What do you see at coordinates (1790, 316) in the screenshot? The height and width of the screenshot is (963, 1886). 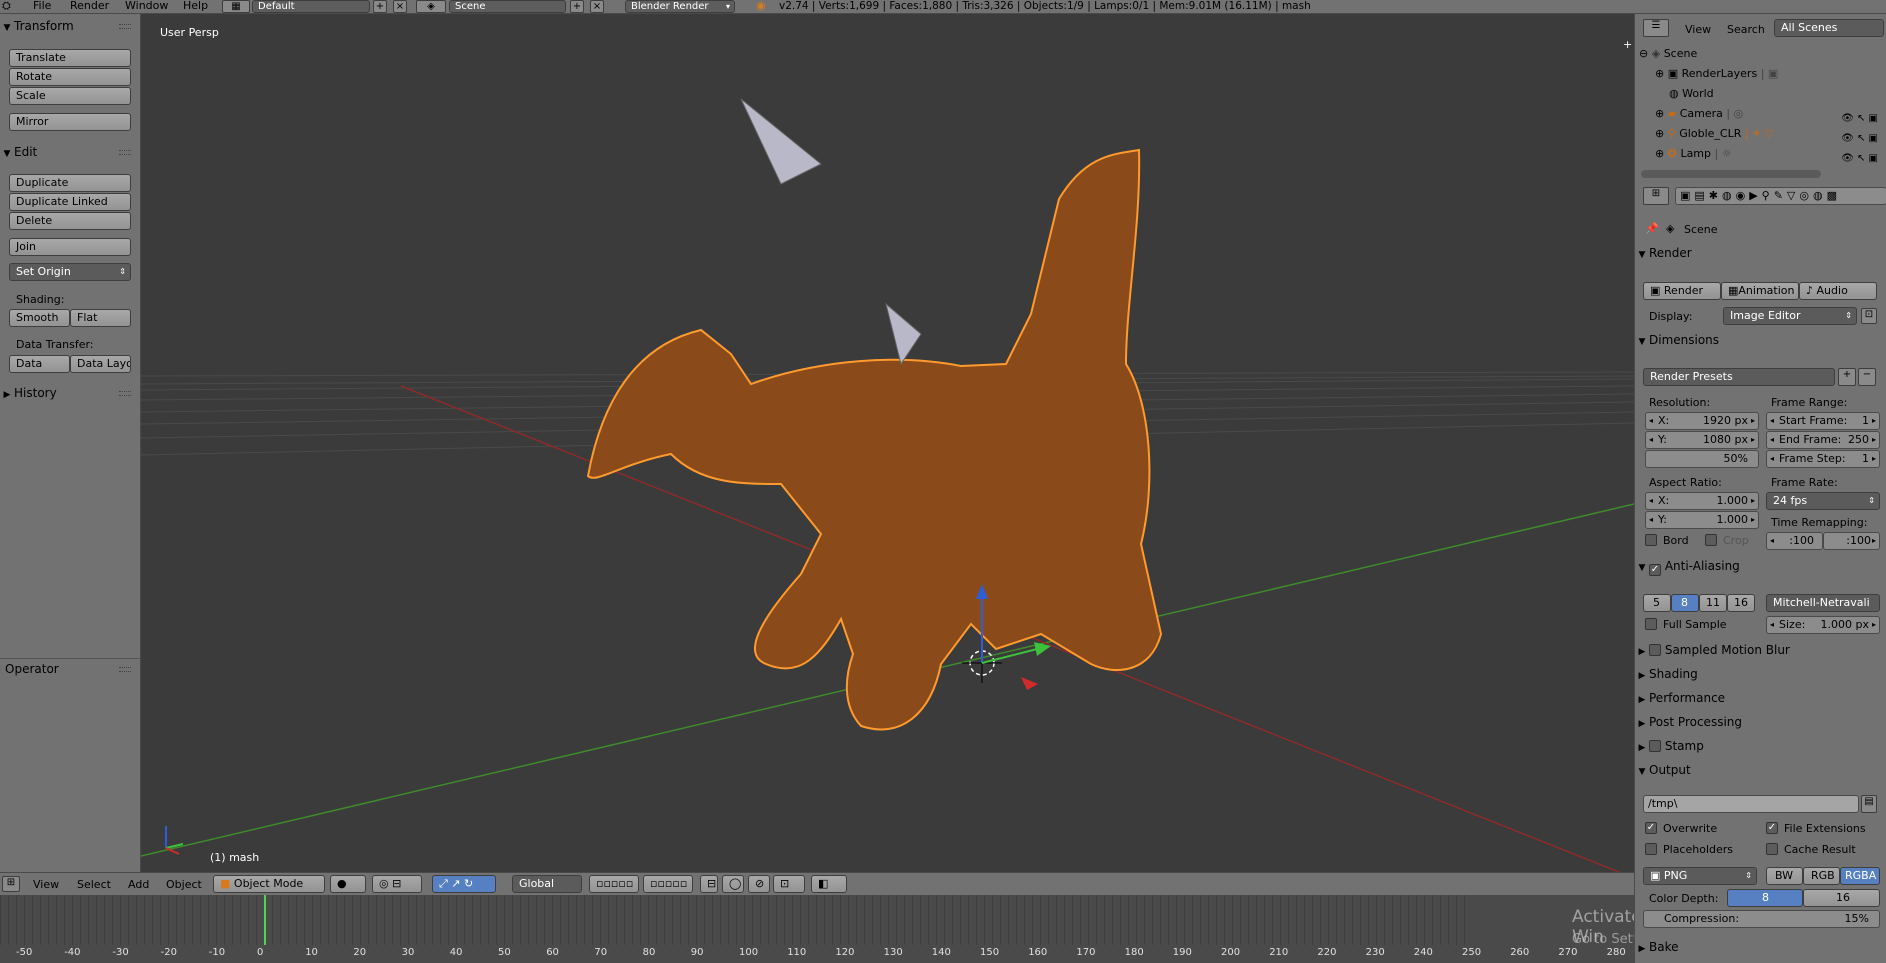 I see `display-select: Image Editor ⇕` at bounding box center [1790, 316].